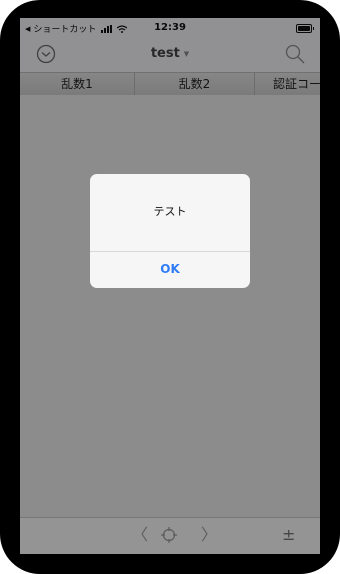 The image size is (340, 574). Describe the element at coordinates (170, 231) in the screenshot. I see `alert-dialog: テスト OK` at that location.